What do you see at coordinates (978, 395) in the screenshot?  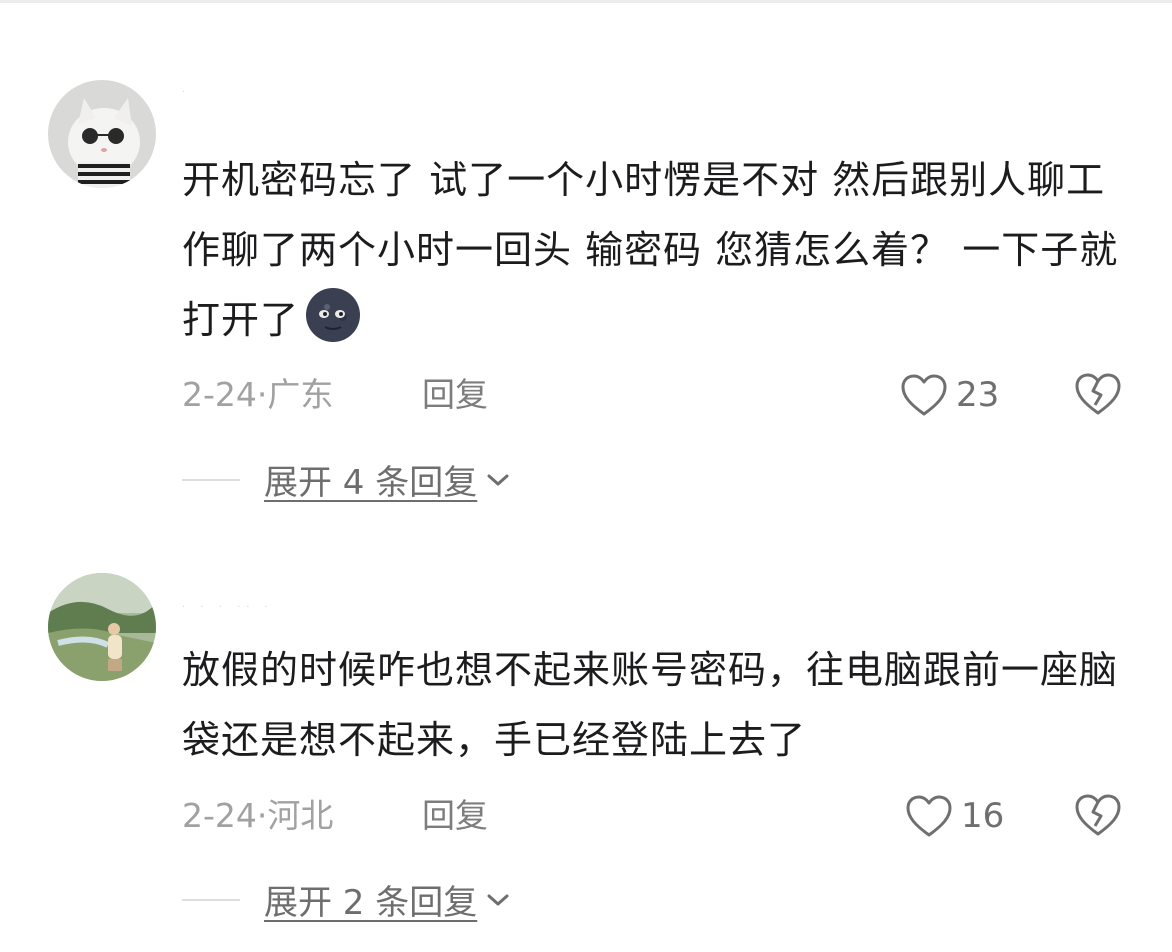 I see `like-count: 23` at bounding box center [978, 395].